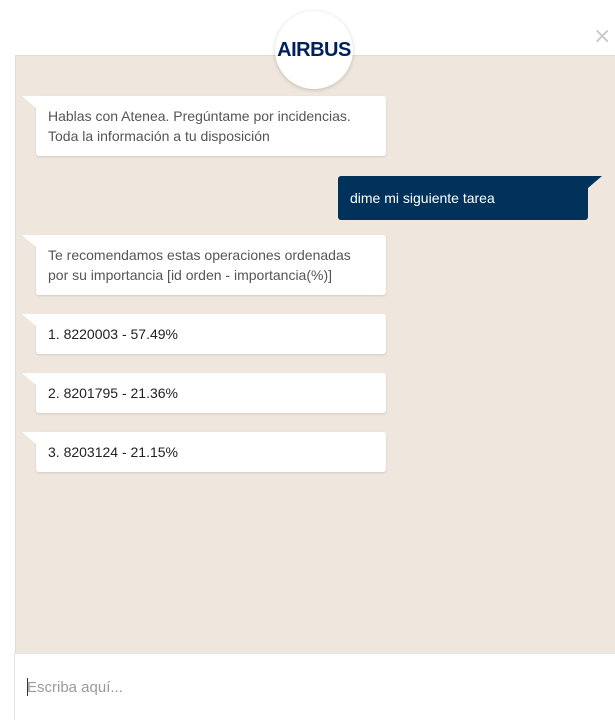  What do you see at coordinates (422, 198) in the screenshot?
I see `message-text: dime mi siguiente tarea` at bounding box center [422, 198].